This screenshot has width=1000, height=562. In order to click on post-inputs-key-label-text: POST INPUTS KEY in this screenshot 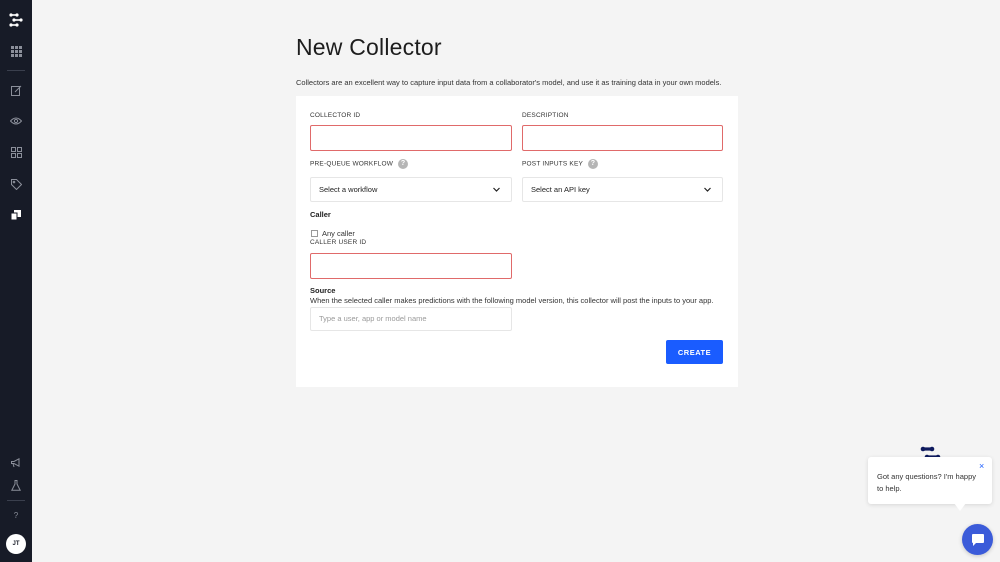, I will do `click(553, 164)`.